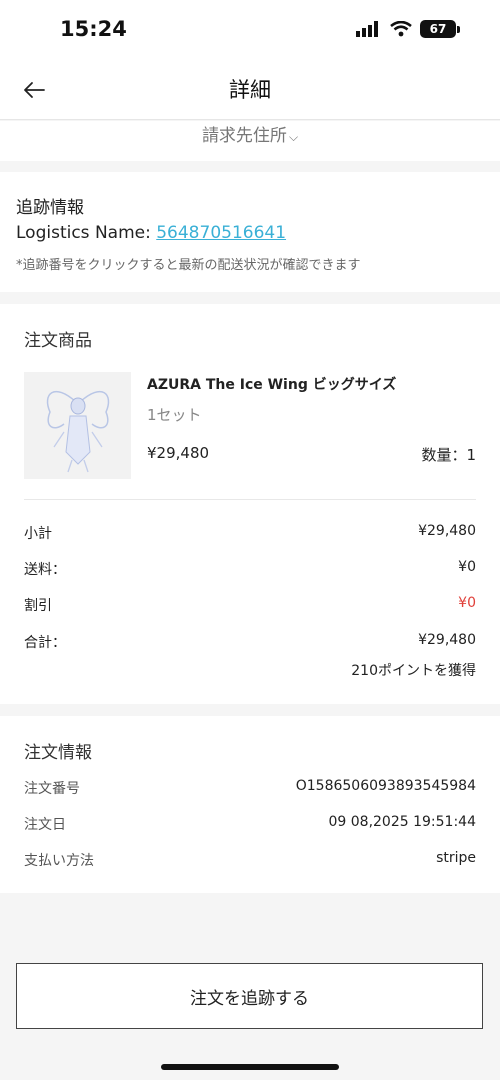 The image size is (500, 1080). What do you see at coordinates (401, 29) in the screenshot?
I see `wifi-icon` at bounding box center [401, 29].